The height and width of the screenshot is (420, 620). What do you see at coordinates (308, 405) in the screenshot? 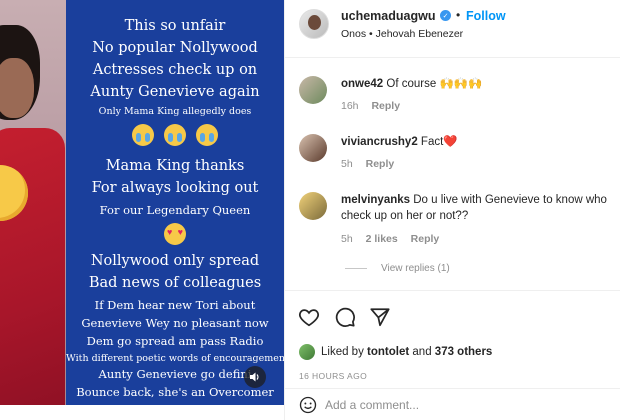
I see `smiley-icon` at bounding box center [308, 405].